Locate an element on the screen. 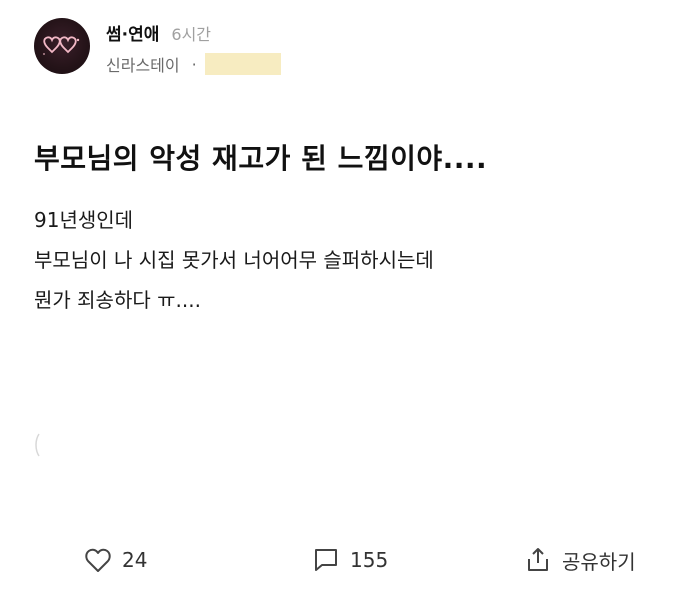  heart-icon is located at coordinates (98, 560).